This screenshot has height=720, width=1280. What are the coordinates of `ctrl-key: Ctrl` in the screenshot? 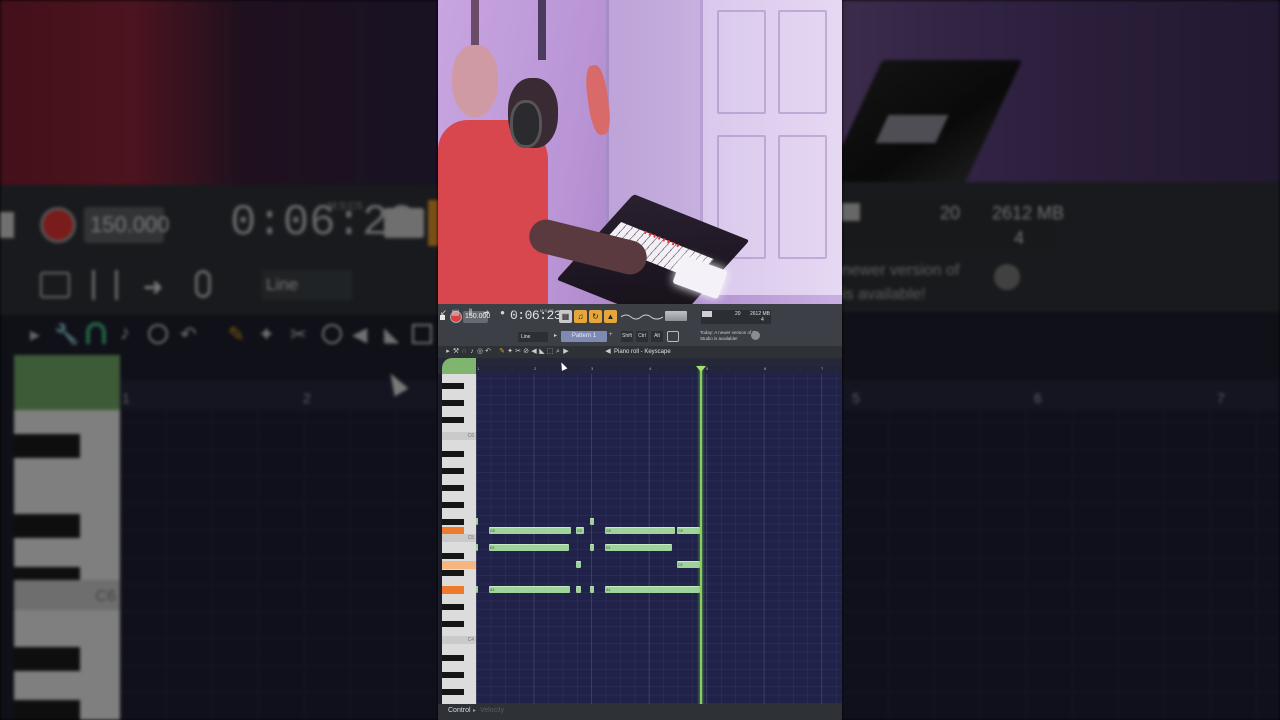 It's located at (642, 336).